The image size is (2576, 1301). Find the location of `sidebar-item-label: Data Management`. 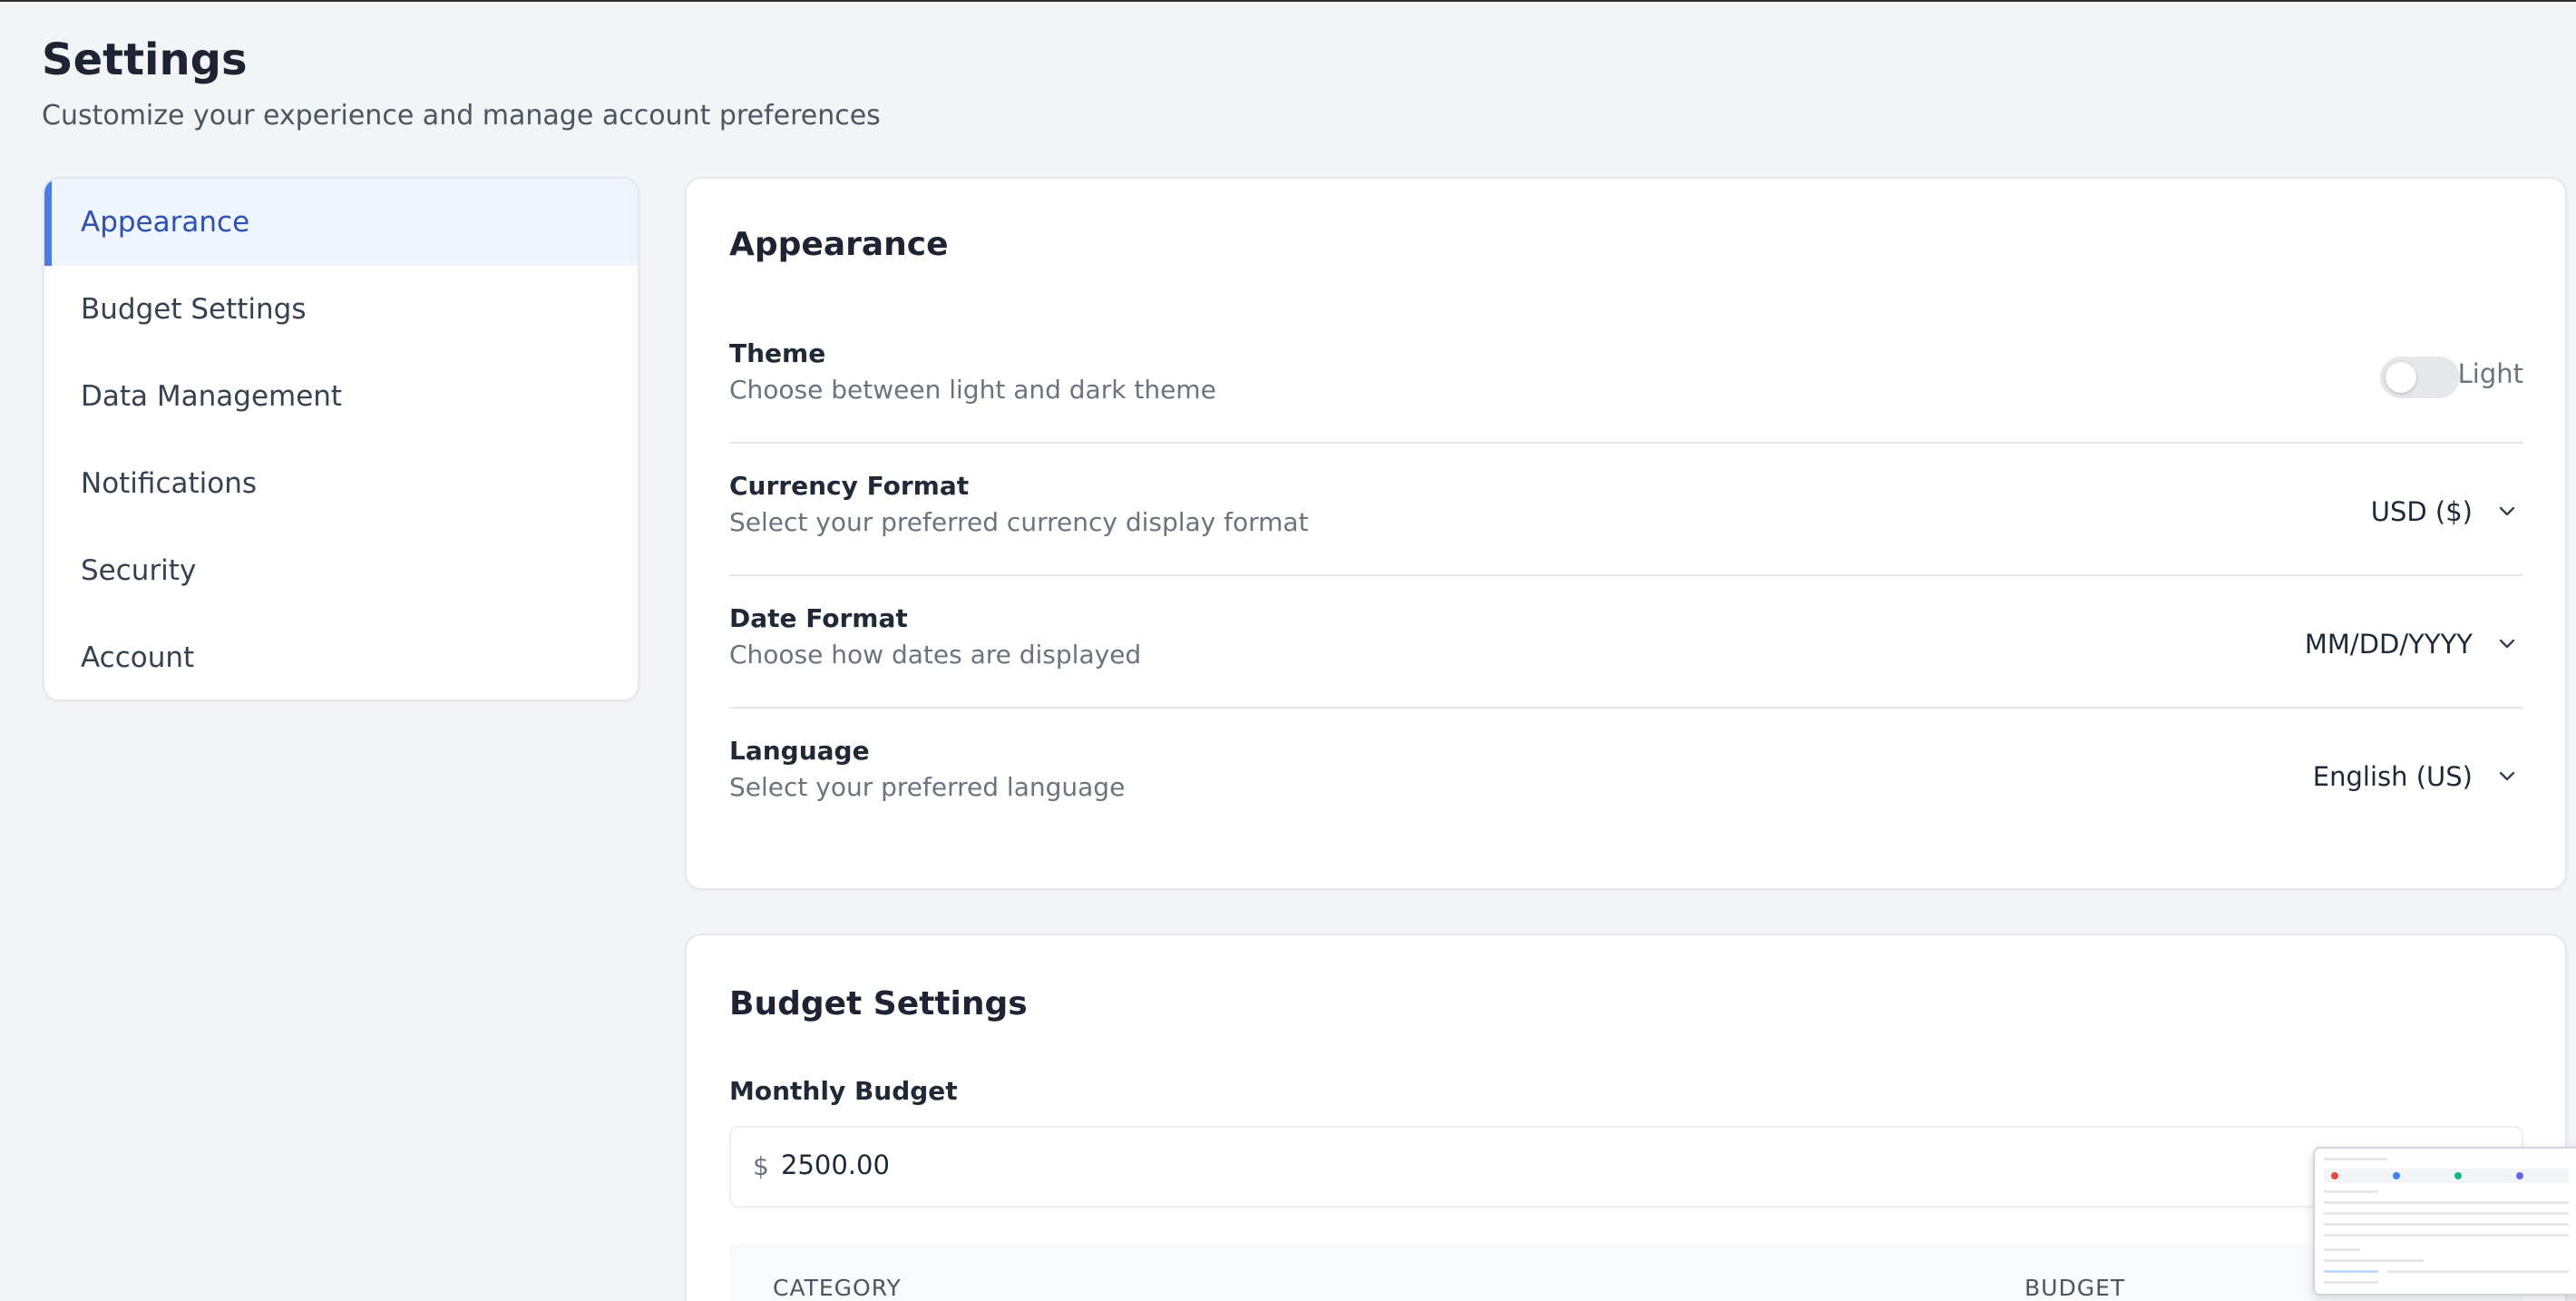

sidebar-item-label: Data Management is located at coordinates (212, 396).